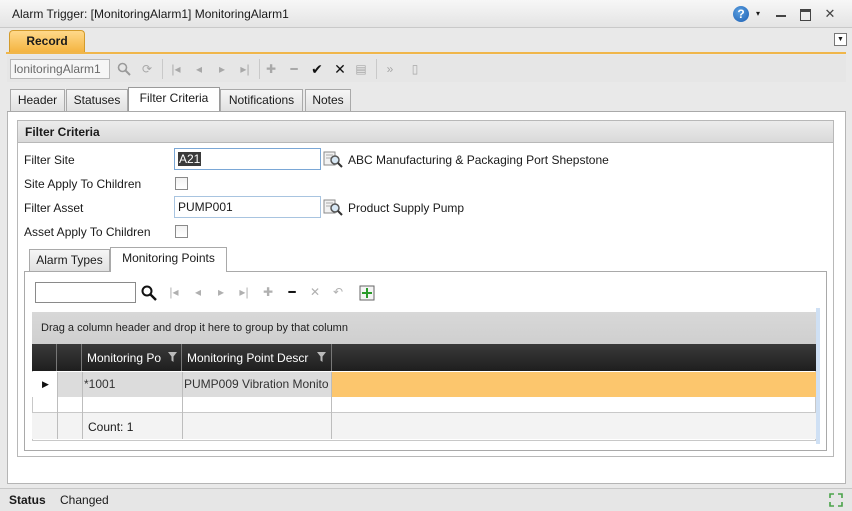  Describe the element at coordinates (294, 69) in the screenshot. I see `remove-icon: ━` at that location.